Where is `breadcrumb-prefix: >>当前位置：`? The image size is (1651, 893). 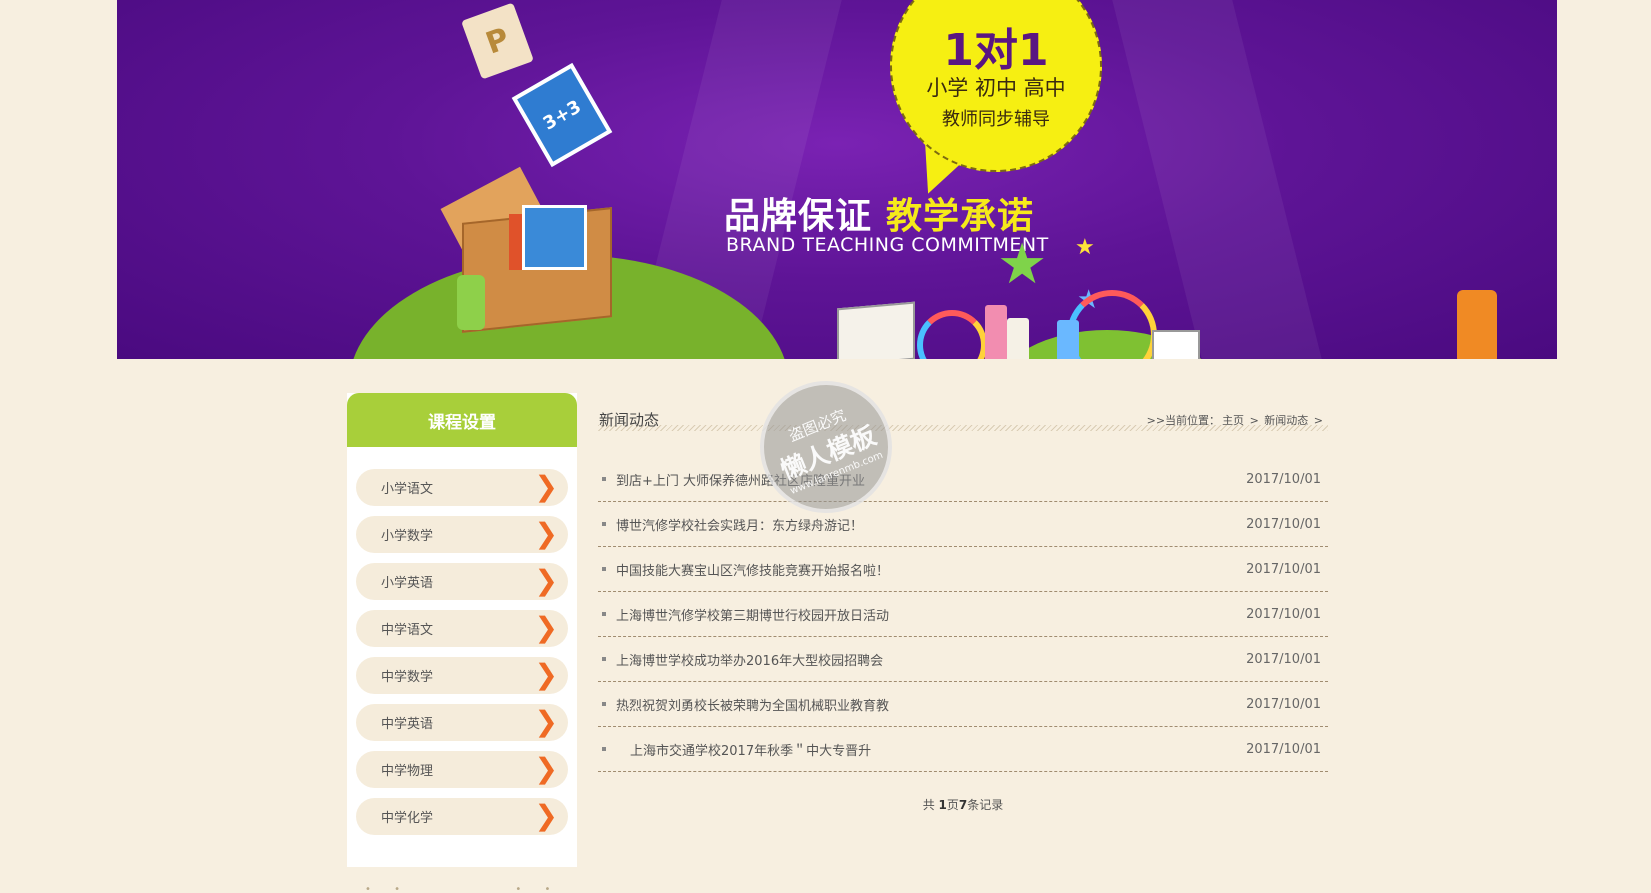 breadcrumb-prefix: >>当前位置： is located at coordinates (1183, 420).